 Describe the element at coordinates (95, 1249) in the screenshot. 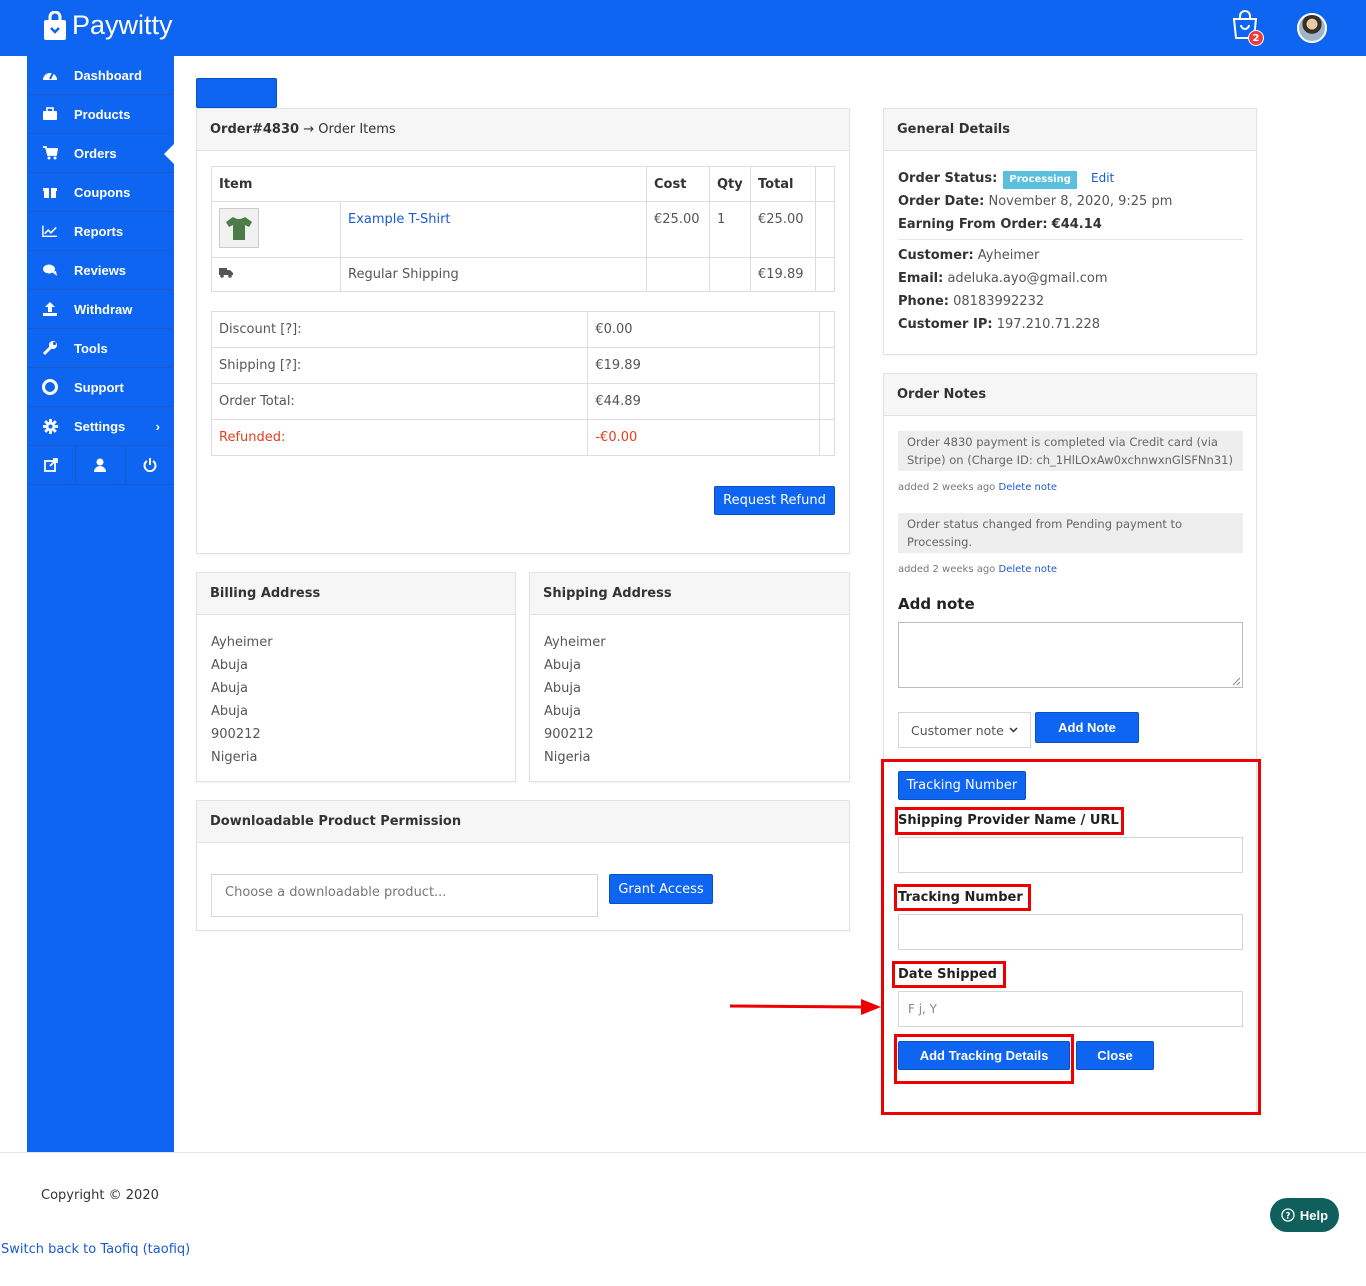

I see `switch-back-link: Switch back to Taofiq (taofiq)` at that location.